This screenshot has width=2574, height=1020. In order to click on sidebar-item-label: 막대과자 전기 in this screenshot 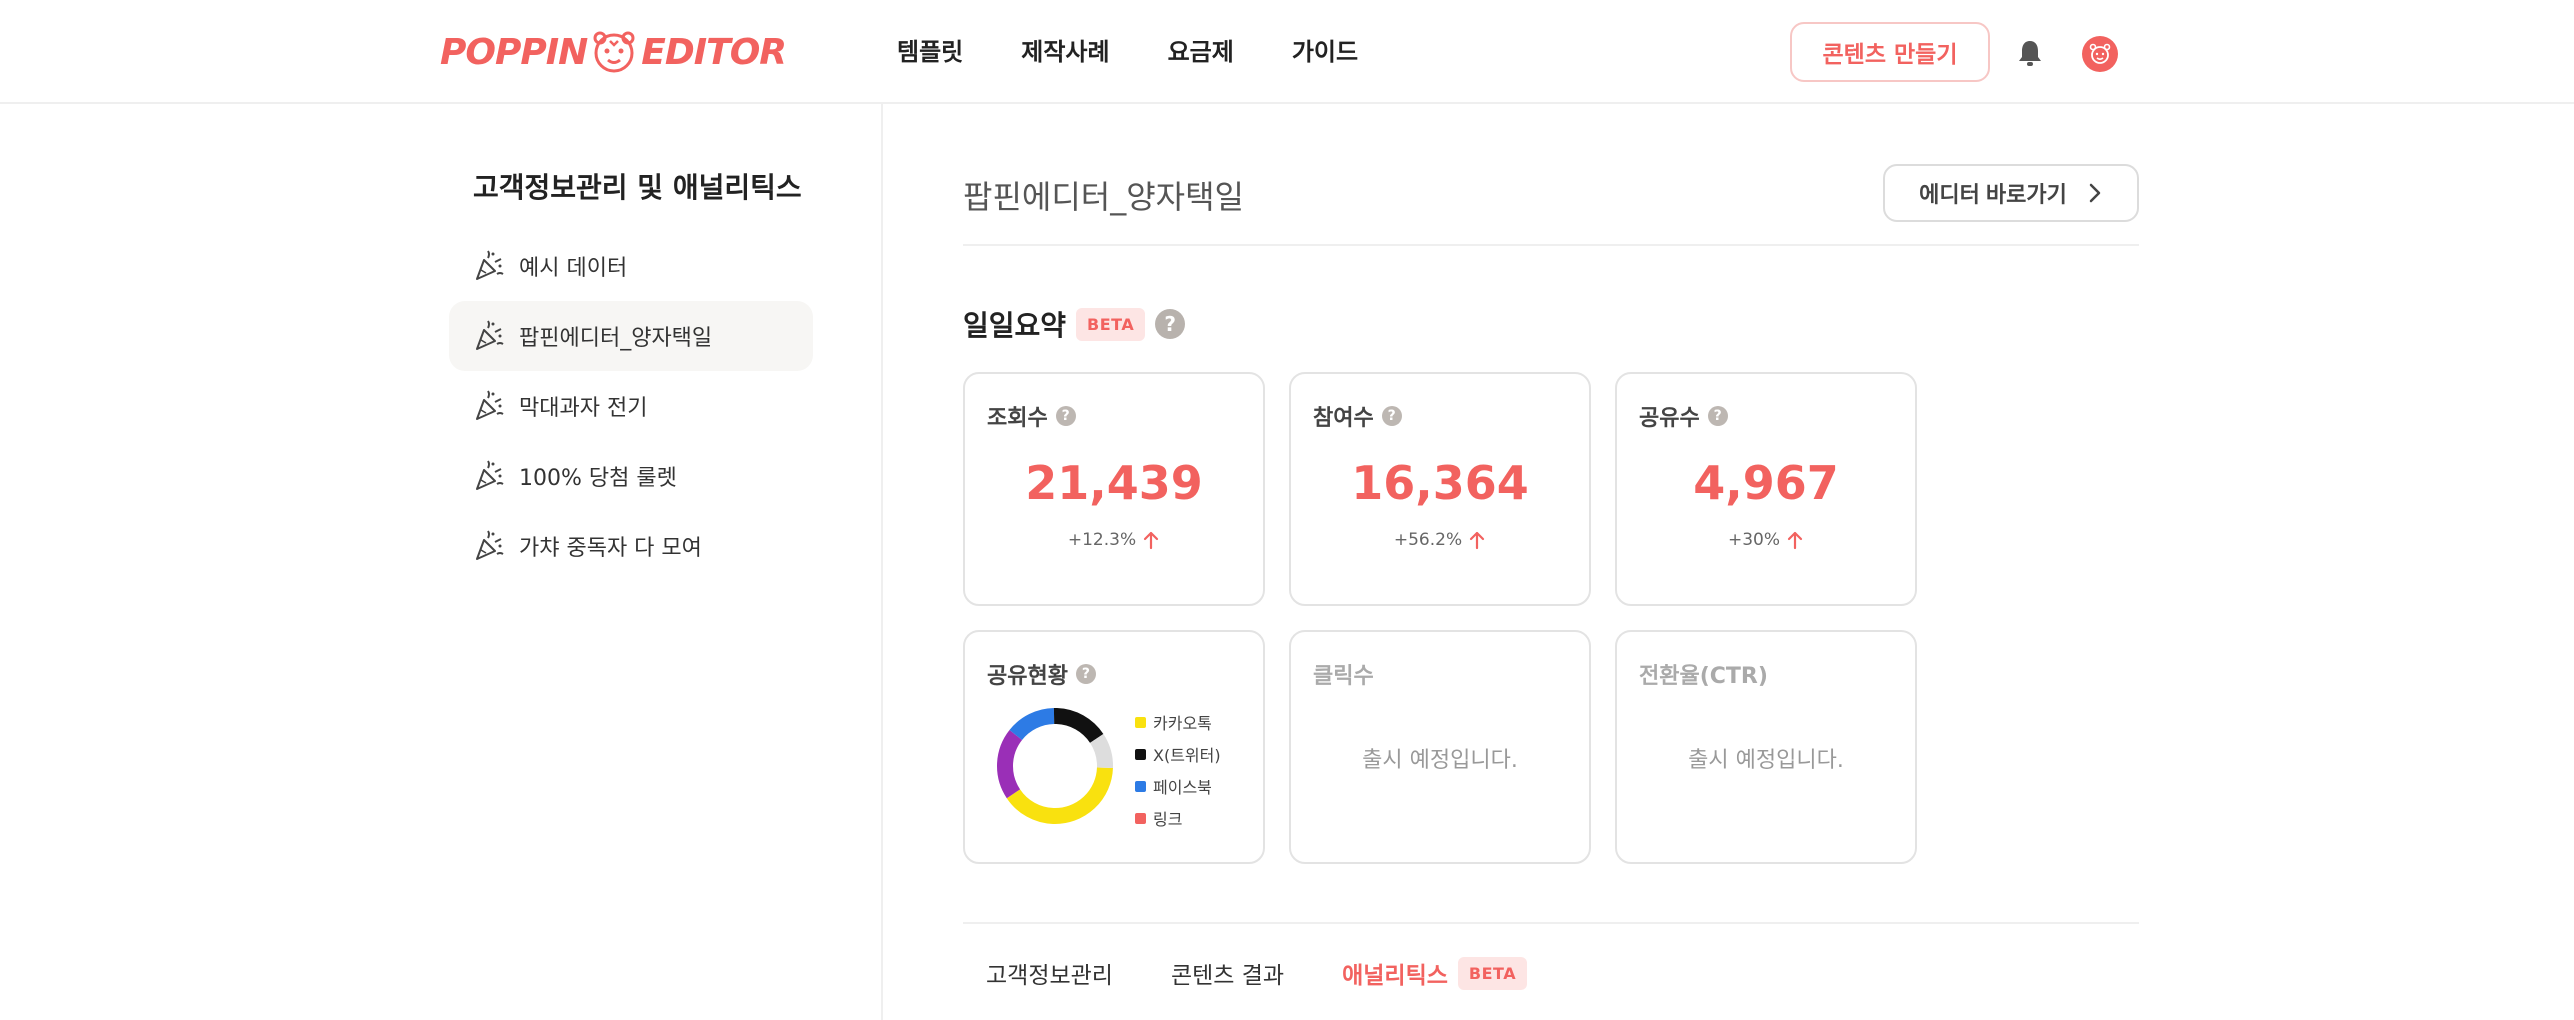, I will do `click(583, 408)`.